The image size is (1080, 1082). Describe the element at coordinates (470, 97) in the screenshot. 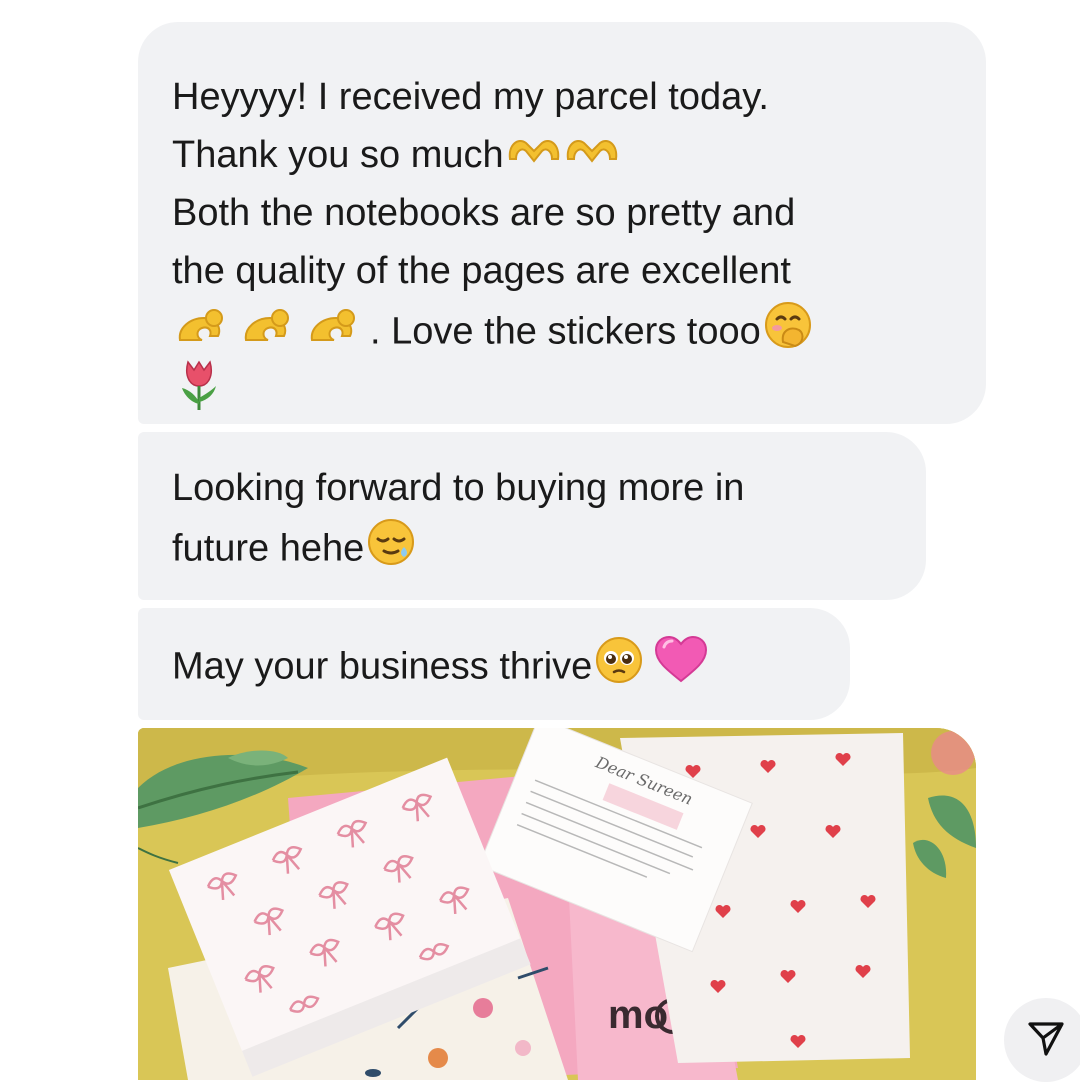

I see `message-line: Heyyyy! I received my parcel today.` at that location.